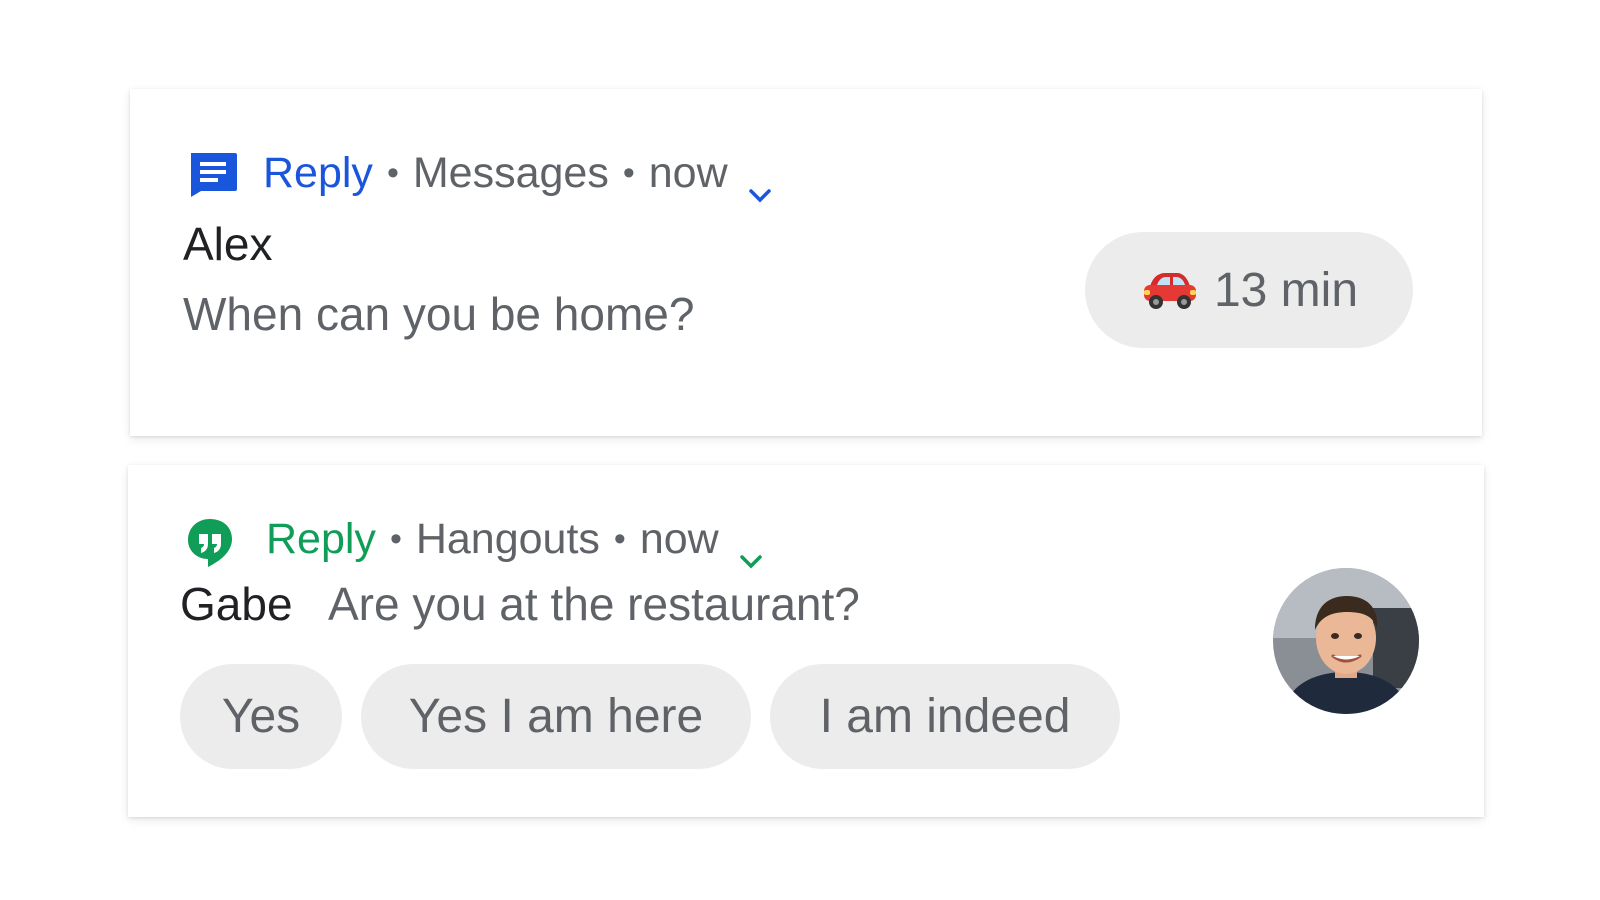 Image resolution: width=1600 pixels, height=900 pixels. What do you see at coordinates (439, 314) in the screenshot?
I see `message-text: When can you be home?` at bounding box center [439, 314].